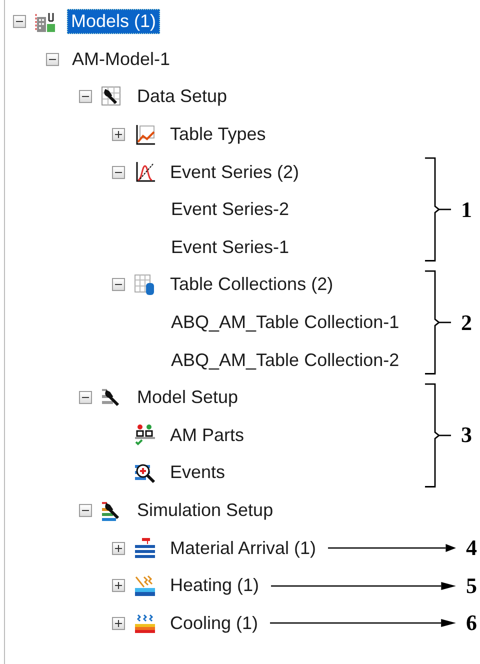 The height and width of the screenshot is (664, 480). I want to click on cooling-icon, so click(145, 623).